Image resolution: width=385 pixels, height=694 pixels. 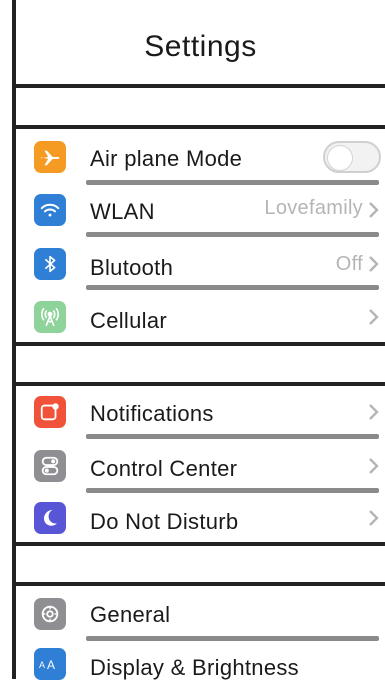 I want to click on moon-icon, so click(x=50, y=518).